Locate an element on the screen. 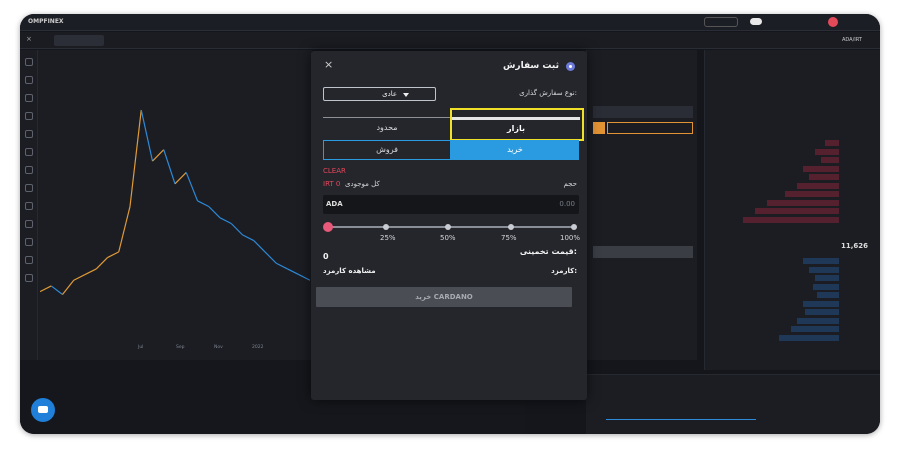 The height and width of the screenshot is (450, 900). amount-input: ADA 0.00 is located at coordinates (451, 204).